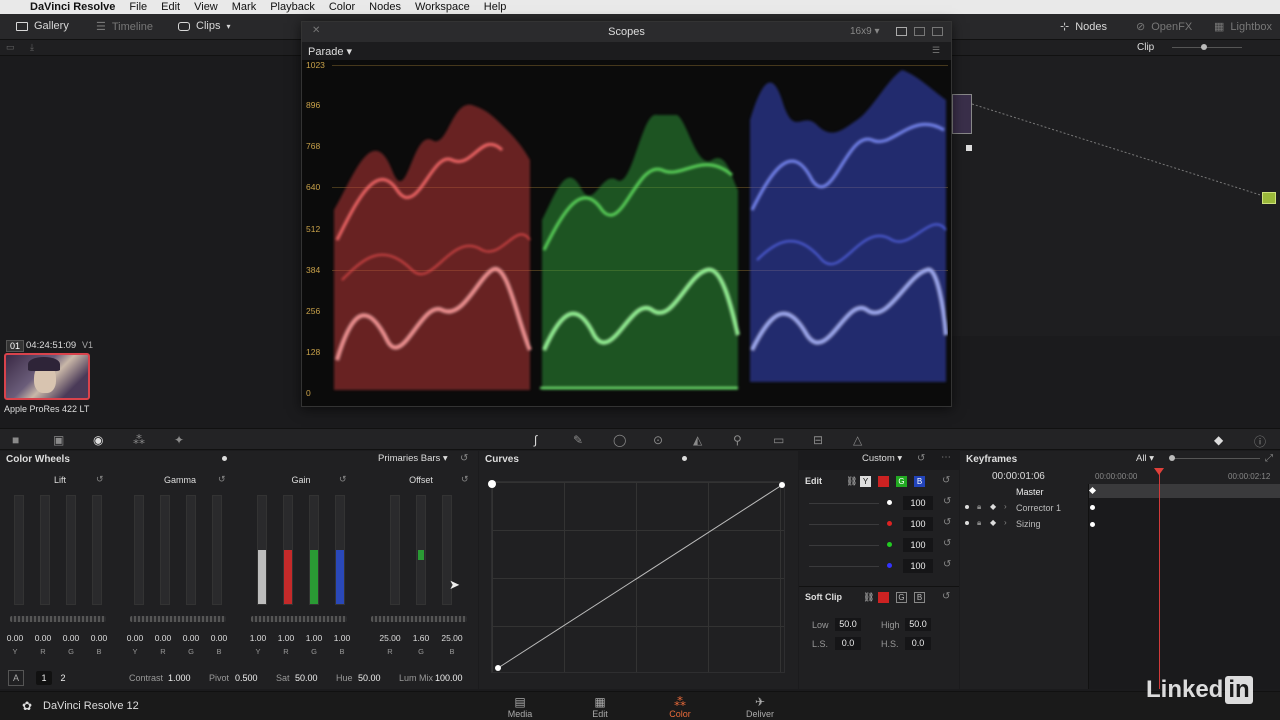  What do you see at coordinates (340, 550) in the screenshot?
I see `gain-b-bar` at bounding box center [340, 550].